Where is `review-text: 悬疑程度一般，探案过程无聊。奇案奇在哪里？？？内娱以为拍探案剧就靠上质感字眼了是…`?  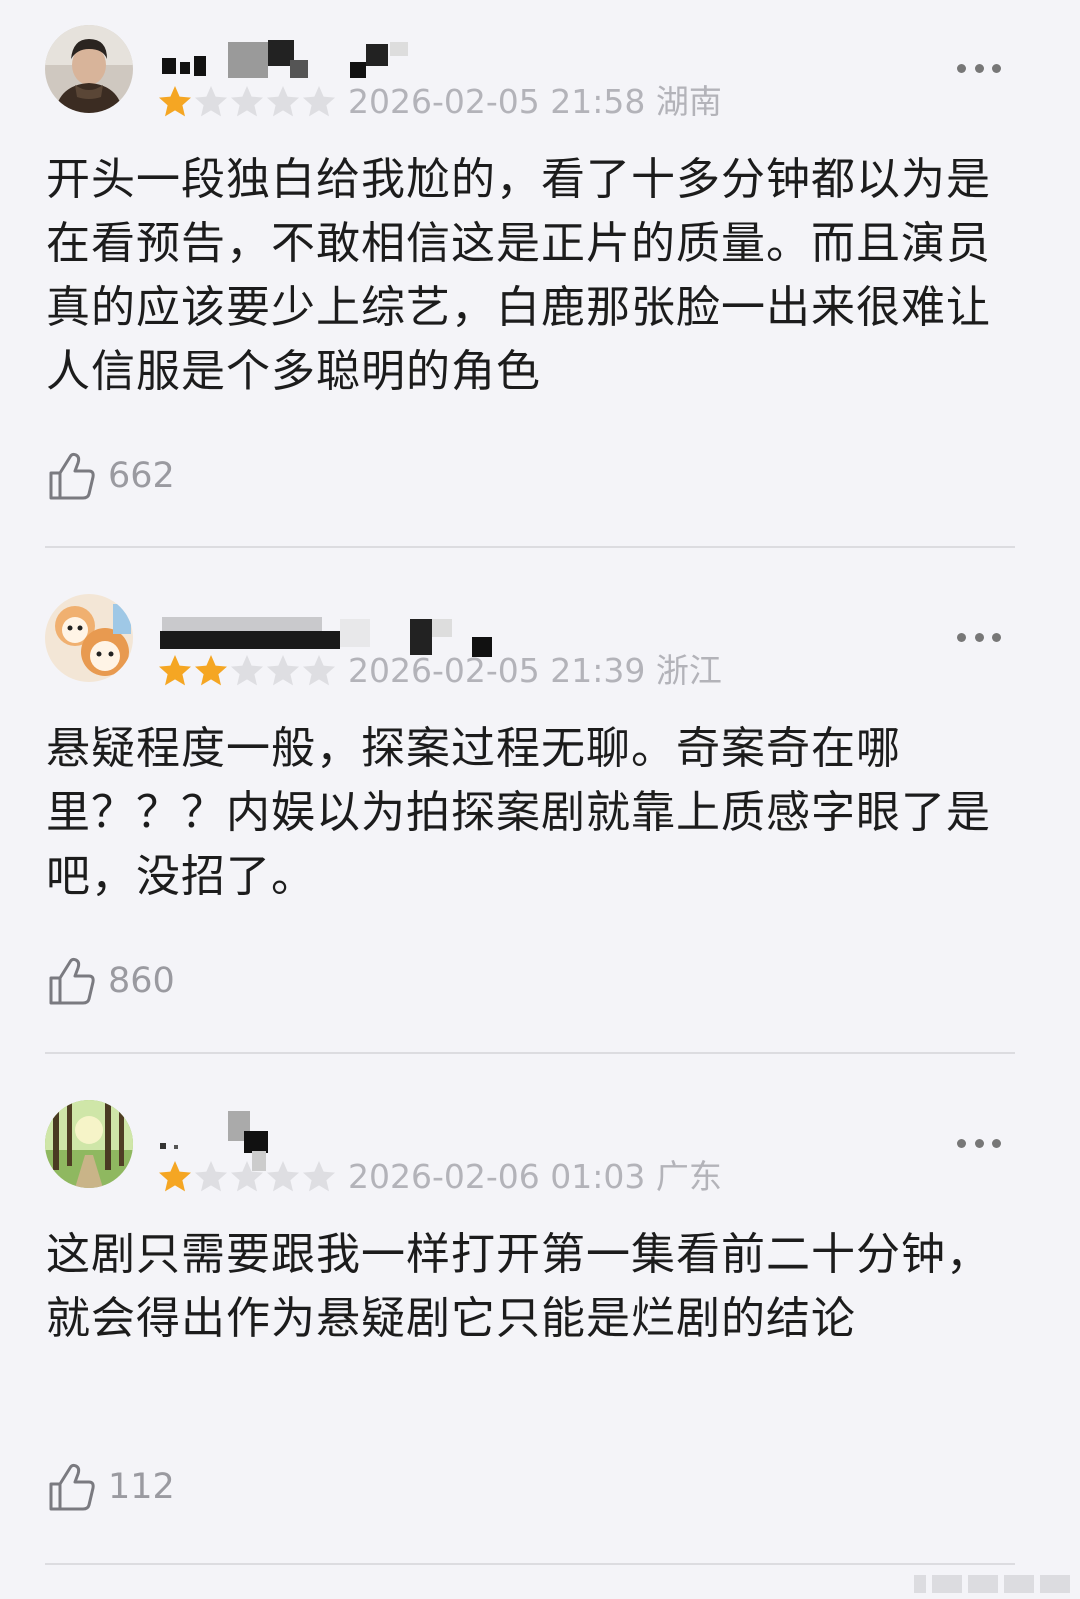
review-text: 悬疑程度一般，探案过程无聊。奇案奇在哪里？？？内娱以为拍探案剧就靠上质感字眼了是… is located at coordinates (518, 812).